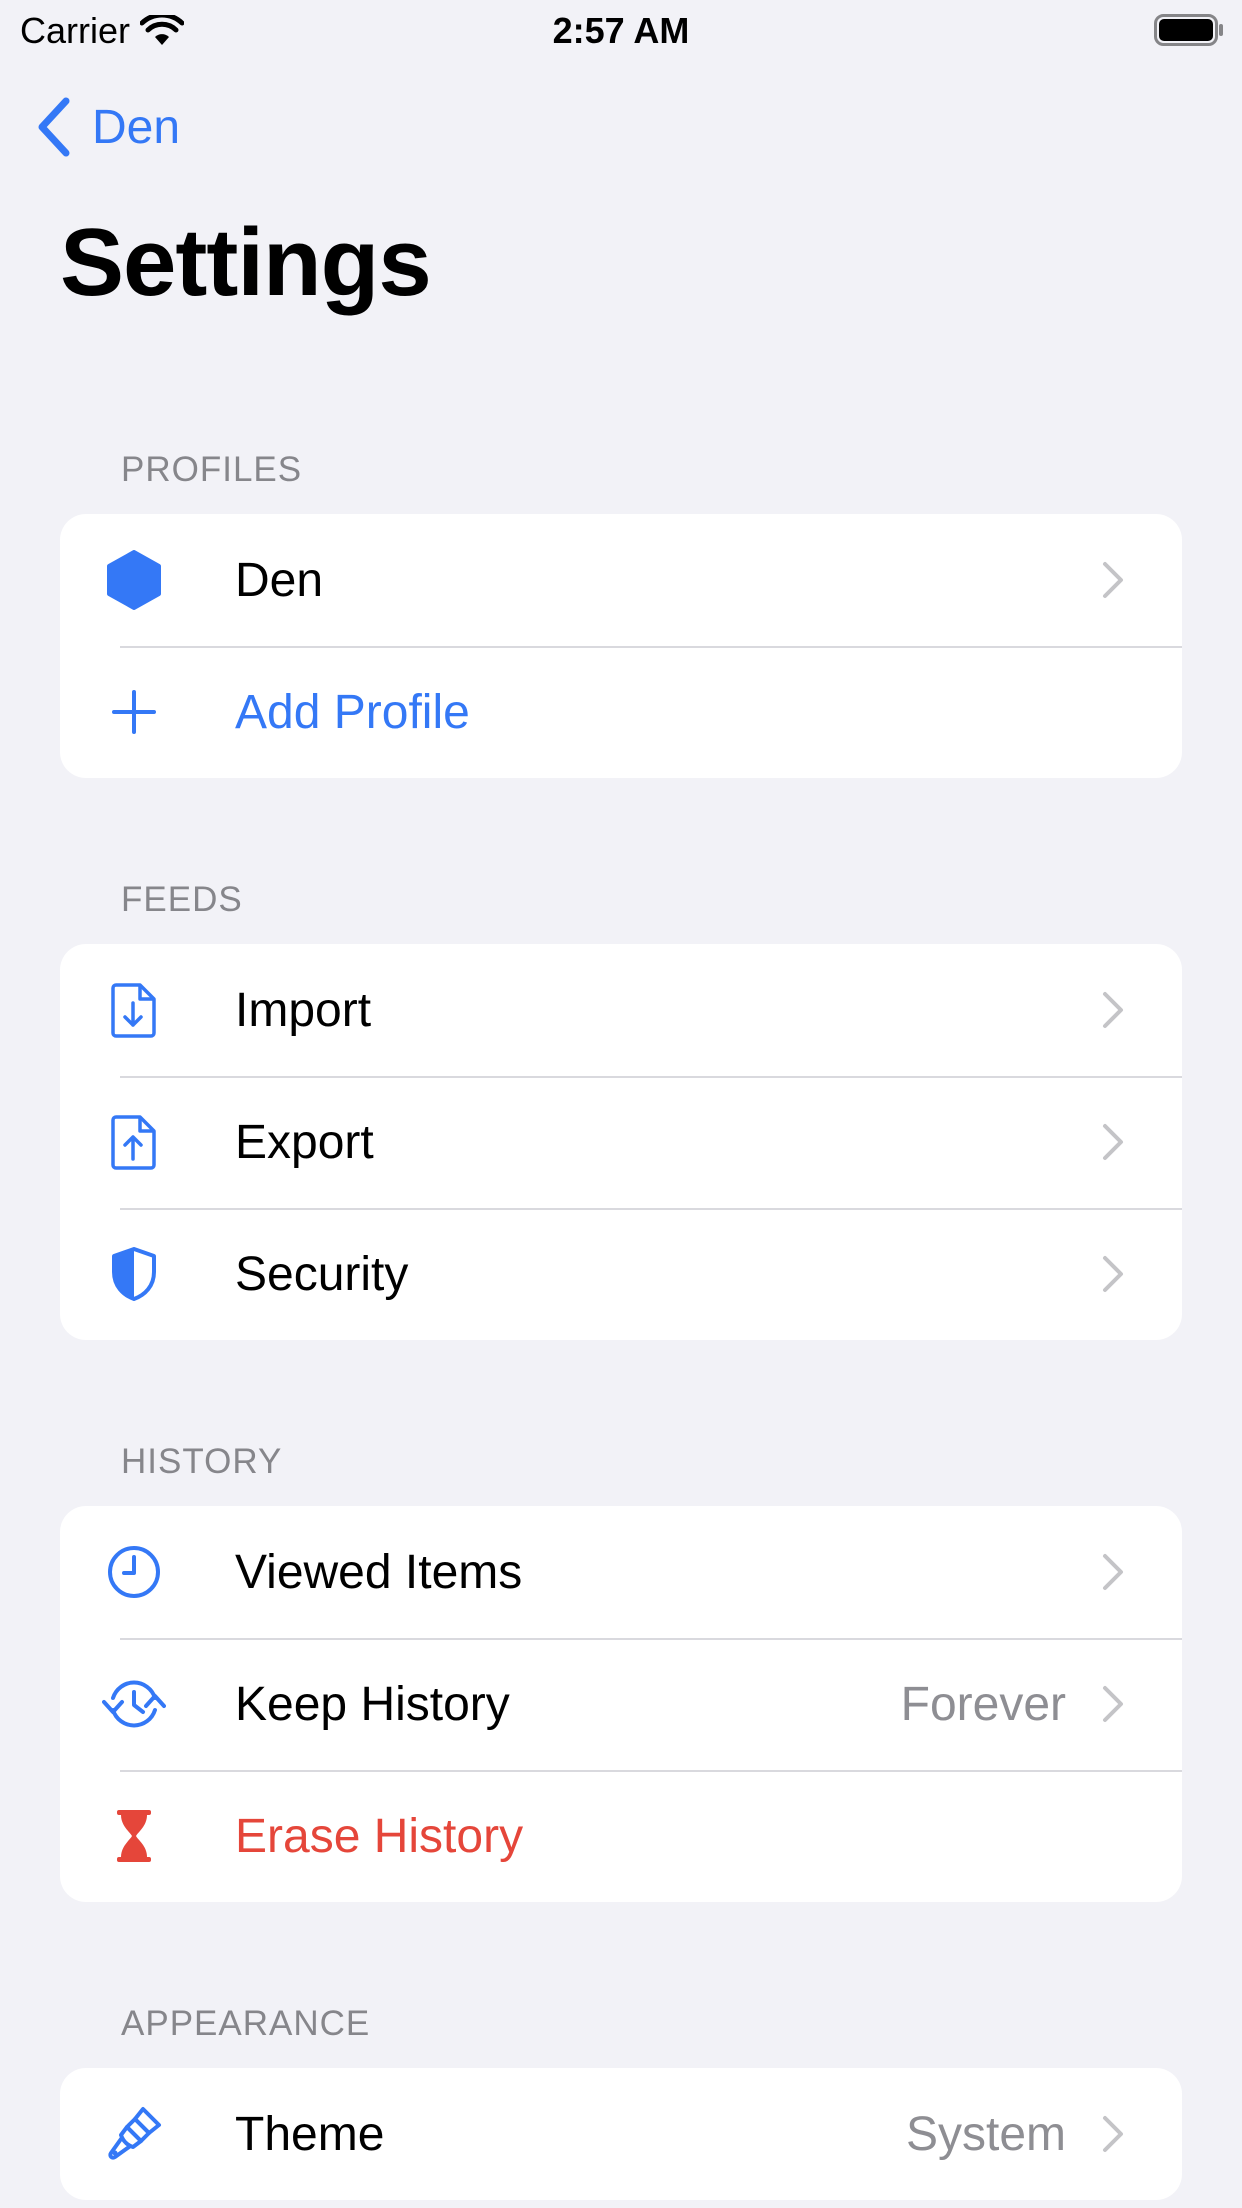  Describe the element at coordinates (303, 1010) in the screenshot. I see `import-label: Import` at that location.